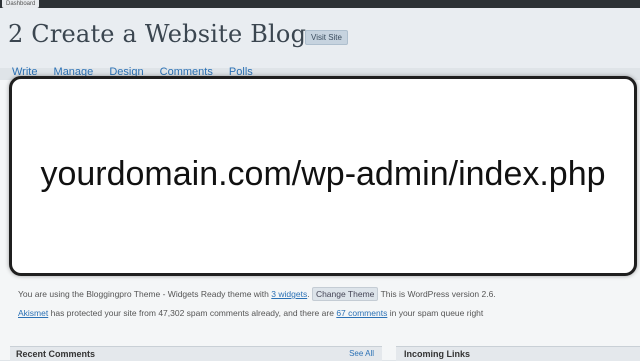 This screenshot has height=361, width=640. I want to click on admin-url-text: yourdomain.com/wp-admin/index.php, so click(323, 174).